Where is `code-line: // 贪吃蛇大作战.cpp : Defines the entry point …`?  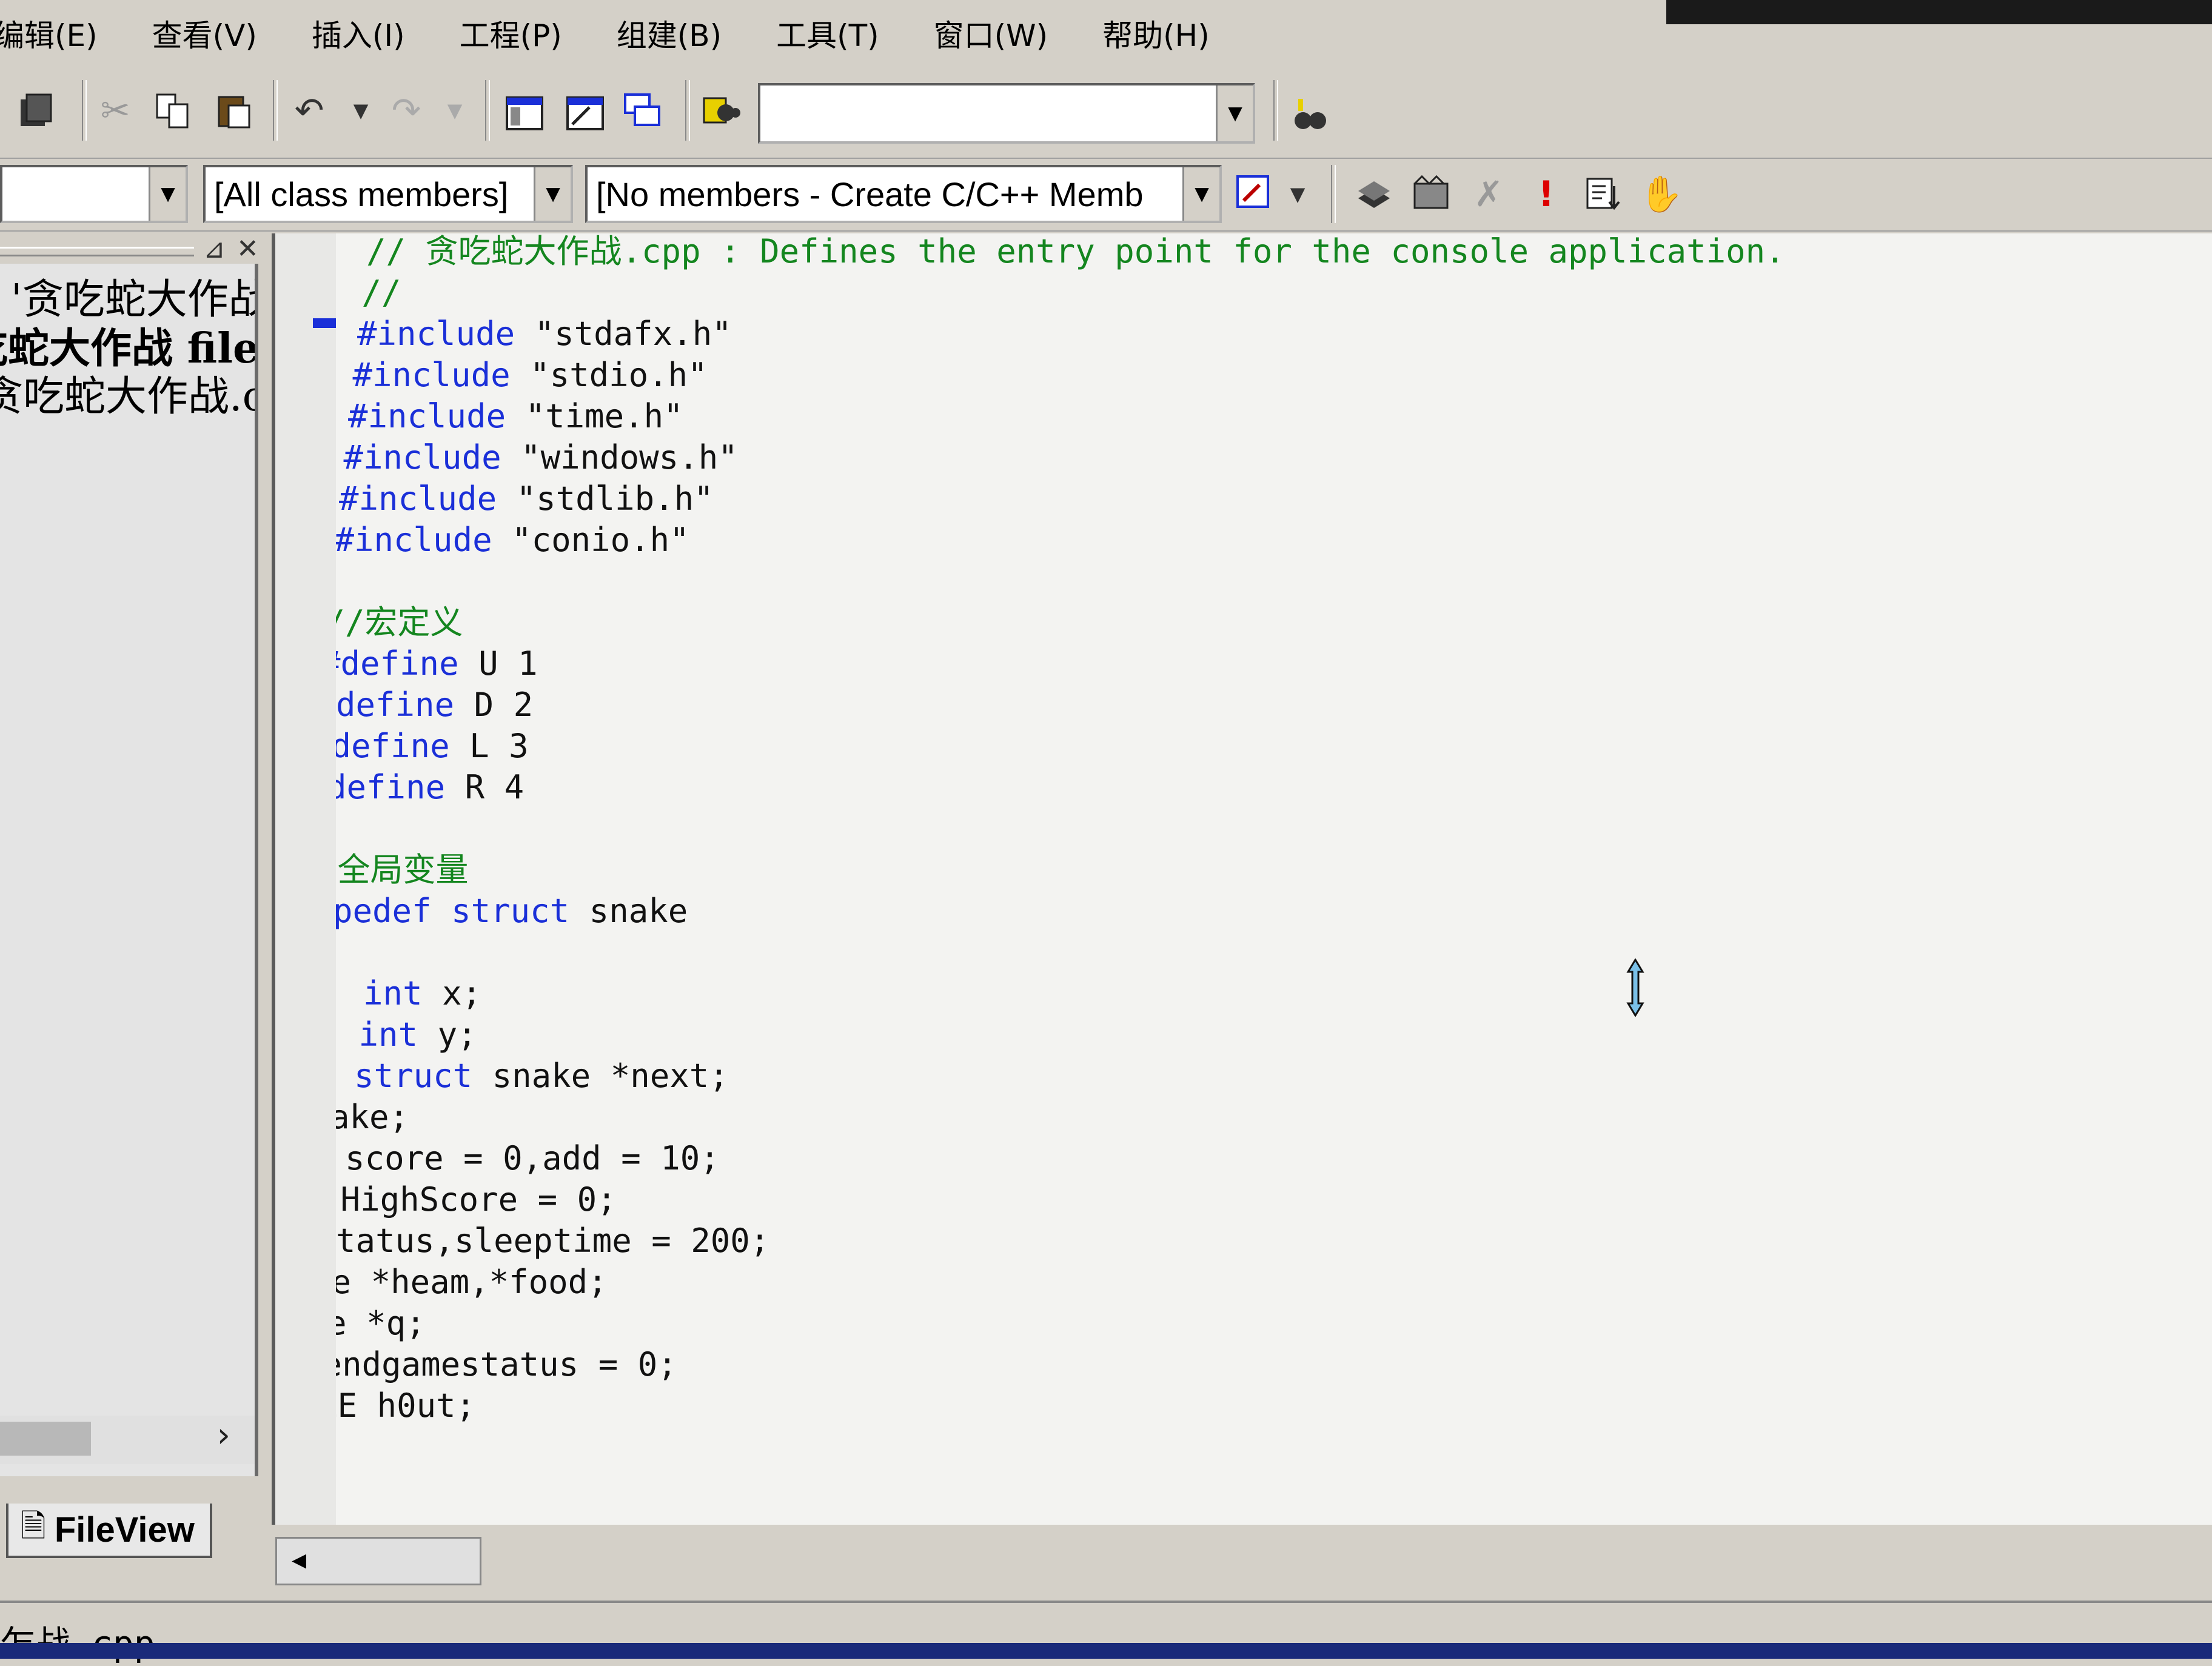
code-line: // 贪吃蛇大作战.cpp : Defines the entry point … is located at coordinates (1075, 251).